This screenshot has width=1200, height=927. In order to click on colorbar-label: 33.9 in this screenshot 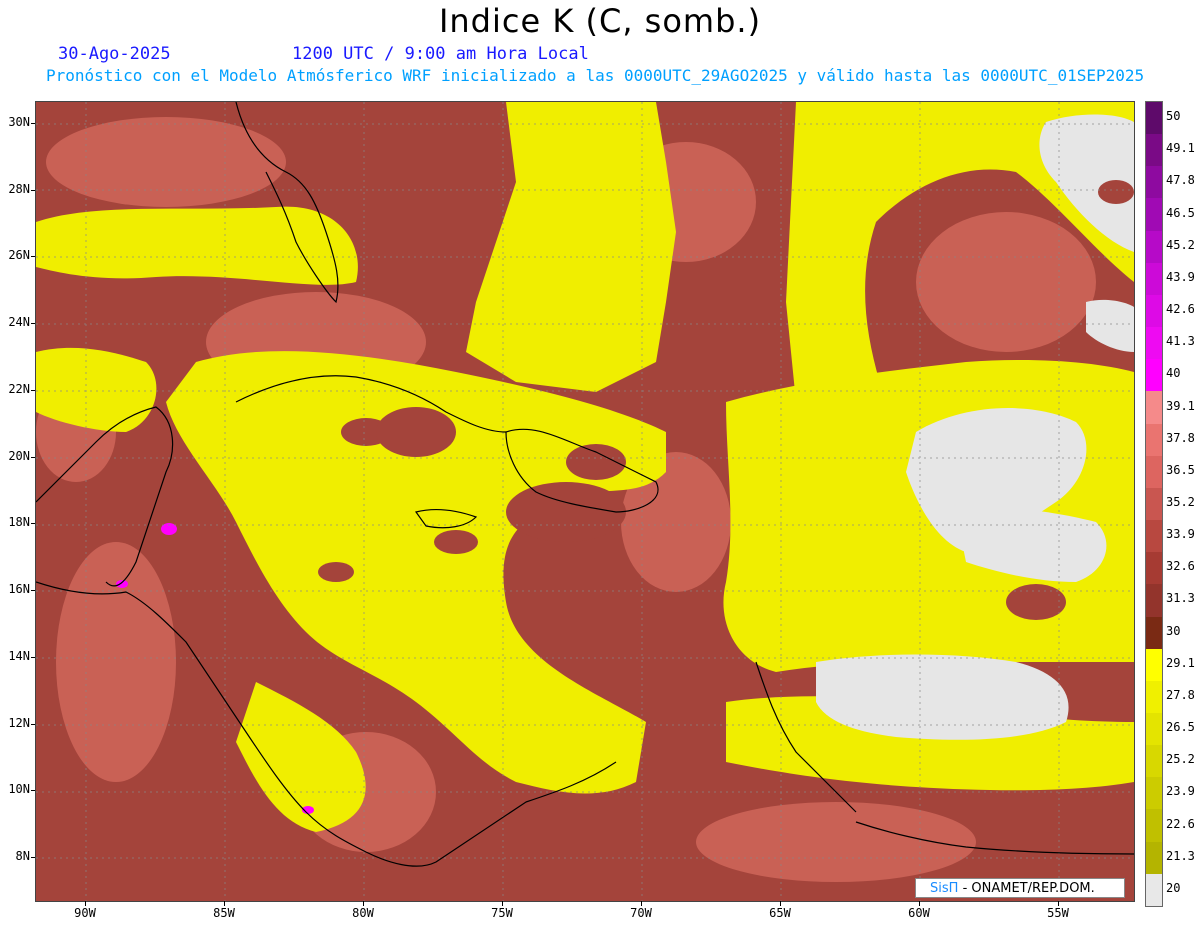, I will do `click(1180, 534)`.